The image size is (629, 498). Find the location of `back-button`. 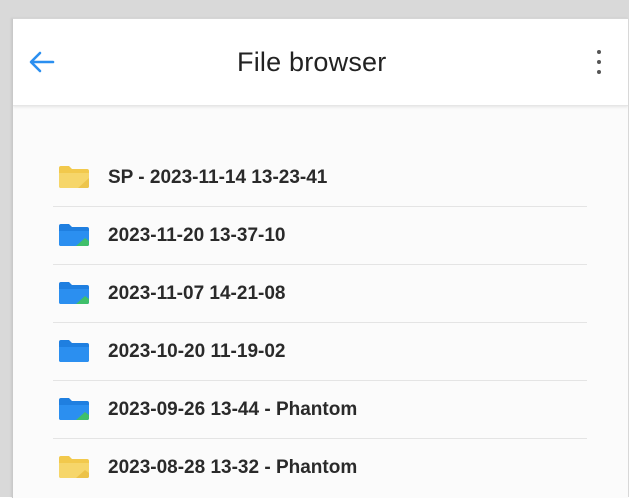

back-button is located at coordinates (42, 62).